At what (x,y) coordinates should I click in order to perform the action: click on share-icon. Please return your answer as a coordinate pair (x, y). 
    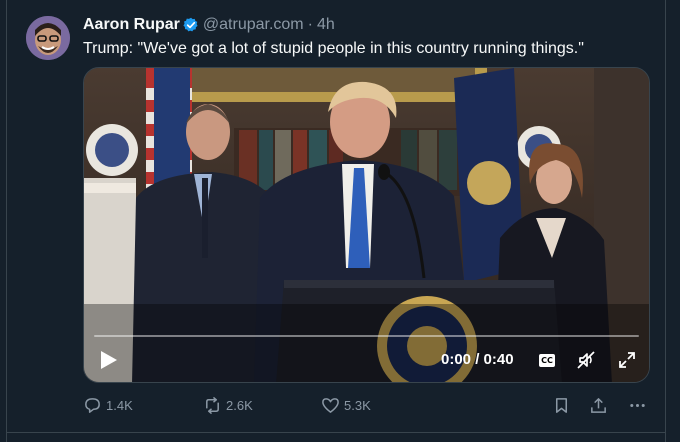
    Looking at the image, I should click on (598, 405).